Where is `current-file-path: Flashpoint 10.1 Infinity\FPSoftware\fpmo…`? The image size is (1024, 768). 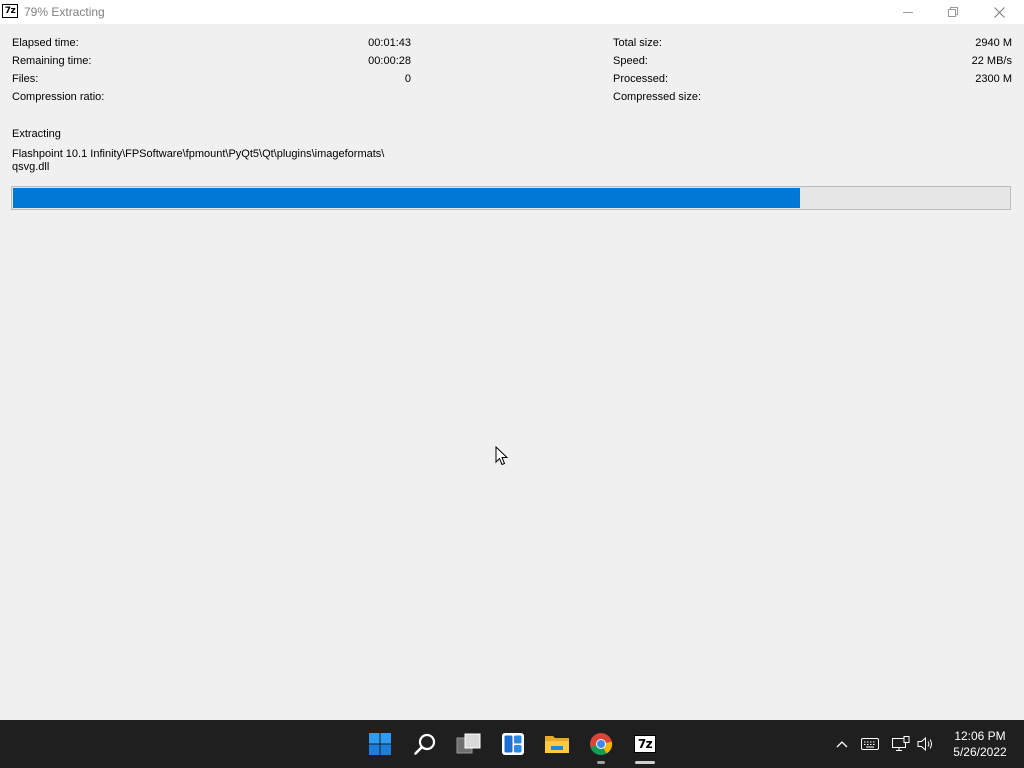 current-file-path: Flashpoint 10.1 Infinity\FPSoftware\fpmo… is located at coordinates (198, 154).